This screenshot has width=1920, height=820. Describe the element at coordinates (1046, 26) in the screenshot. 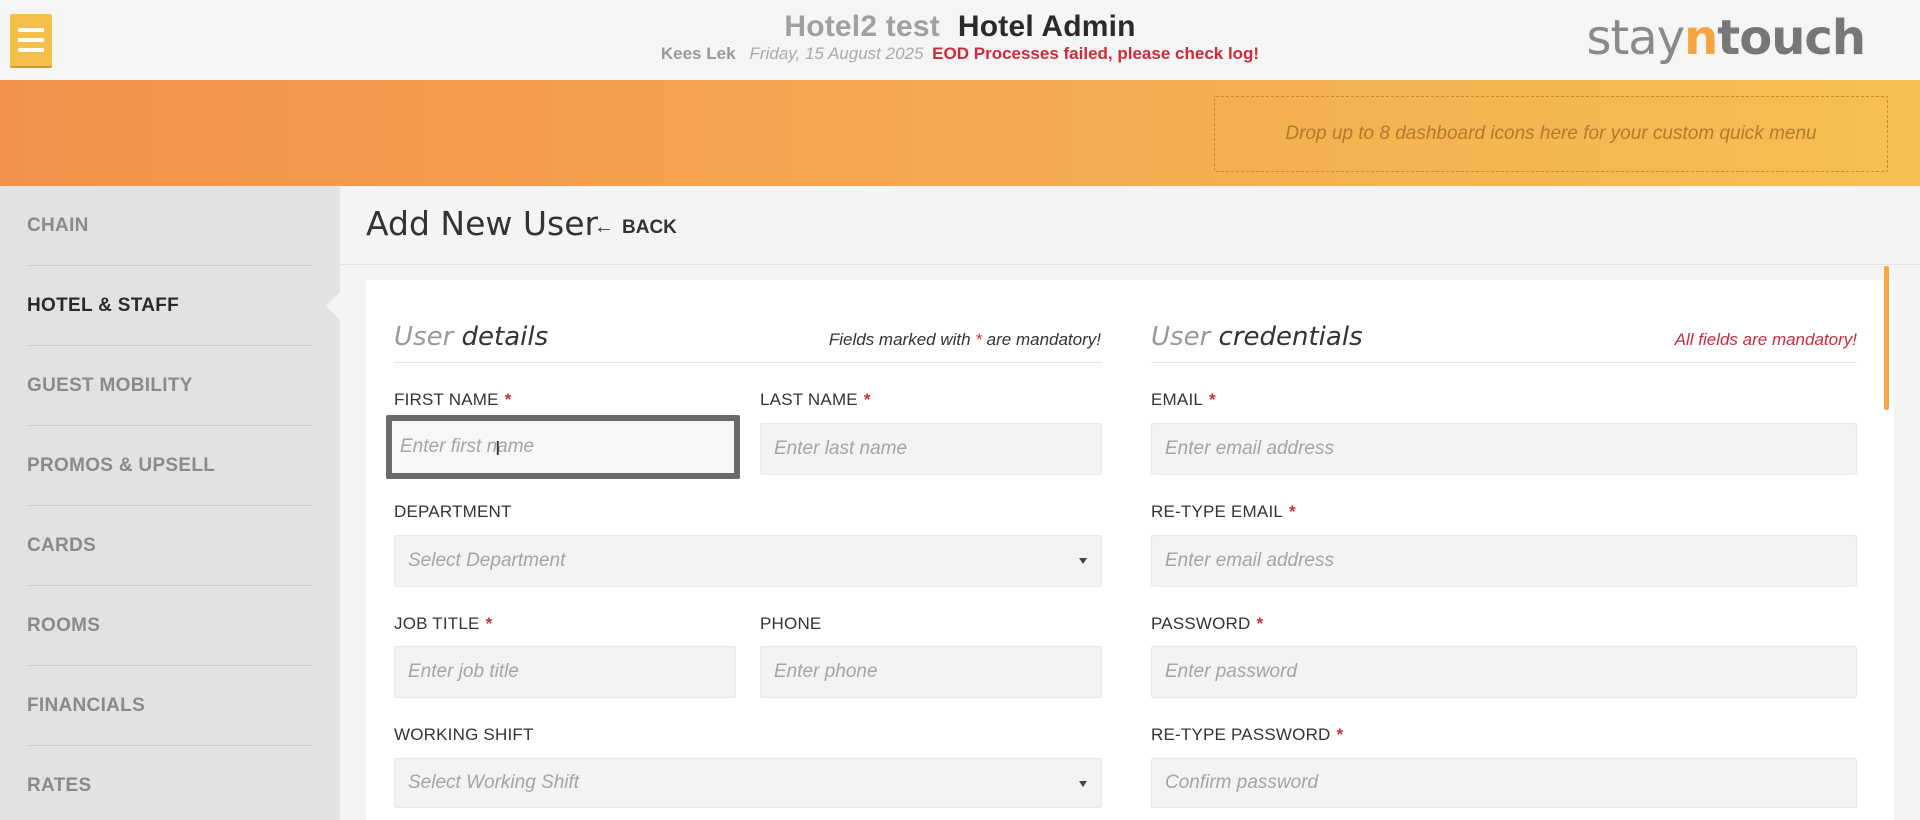

I see `app-title: Hotel Admin` at that location.